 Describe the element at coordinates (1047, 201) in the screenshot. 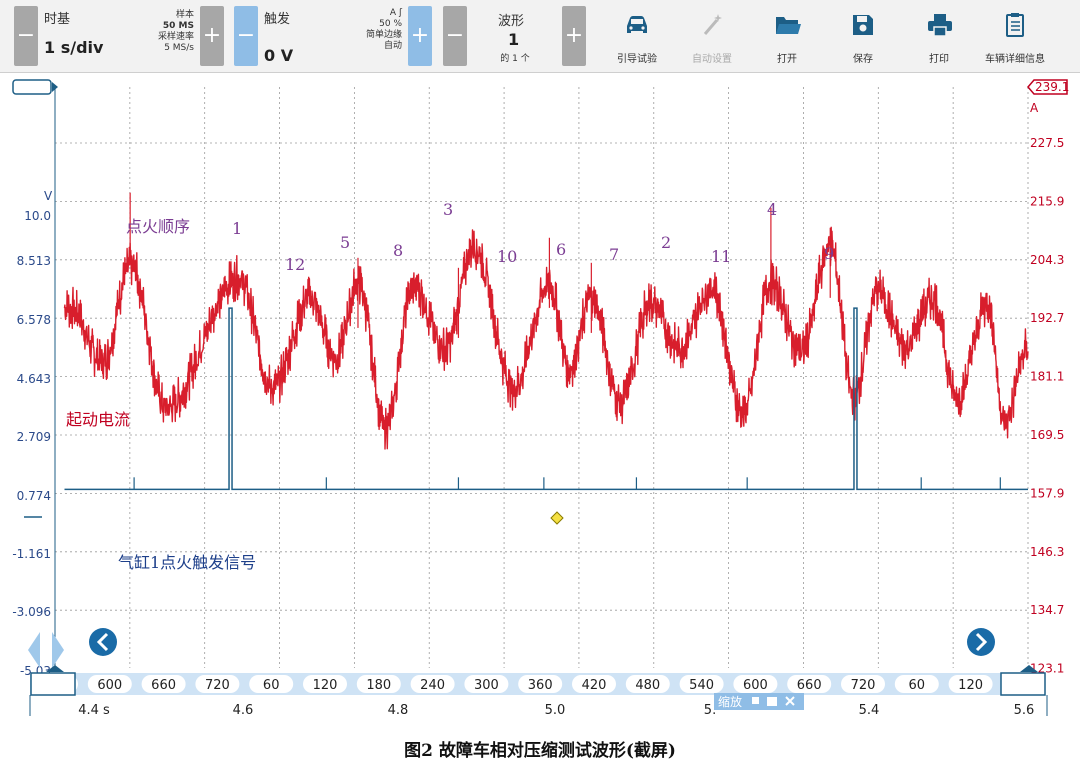

I see `right-axis-tick: 215.9` at that location.